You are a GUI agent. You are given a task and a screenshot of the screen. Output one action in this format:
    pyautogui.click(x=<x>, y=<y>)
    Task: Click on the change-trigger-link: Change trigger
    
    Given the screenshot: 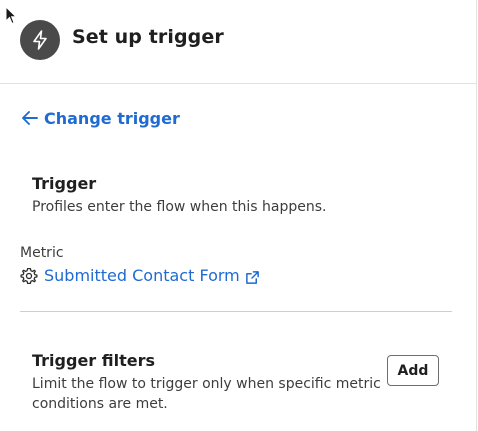 What is the action you would take?
    pyautogui.click(x=100, y=118)
    